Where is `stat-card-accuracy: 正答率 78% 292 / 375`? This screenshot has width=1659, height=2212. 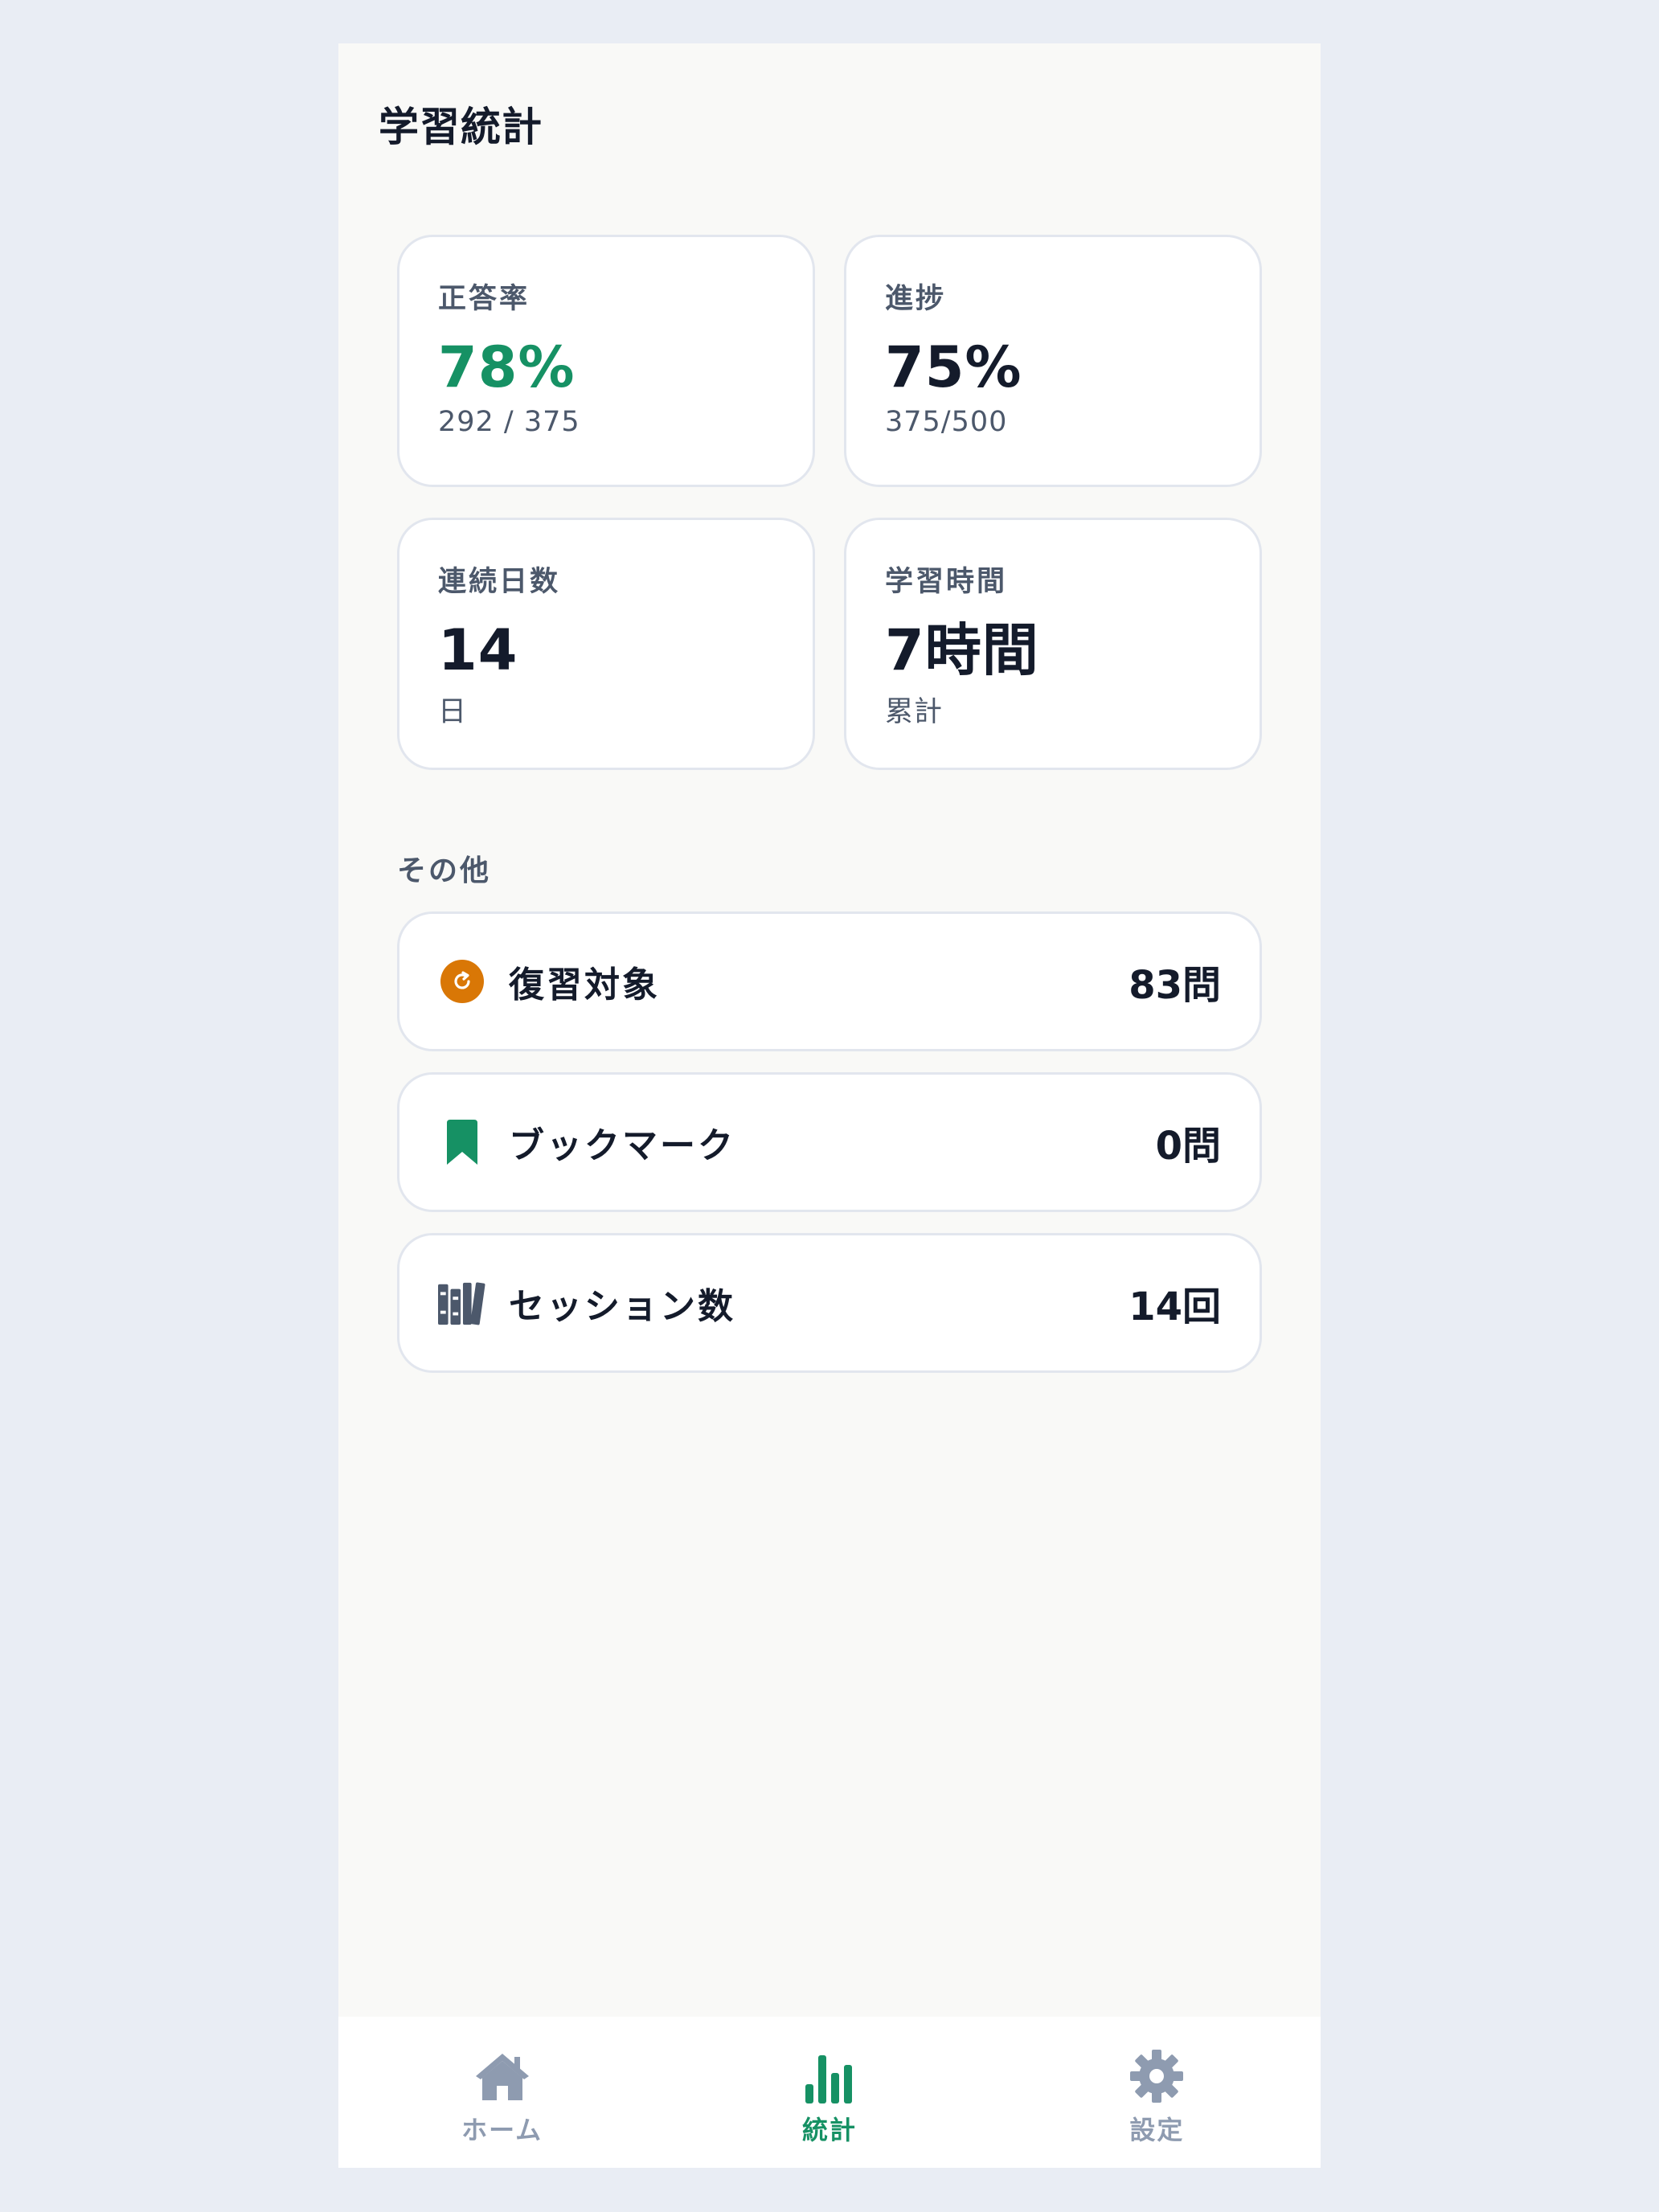
stat-card-accuracy: 正答率 78% 292 / 375 is located at coordinates (606, 361).